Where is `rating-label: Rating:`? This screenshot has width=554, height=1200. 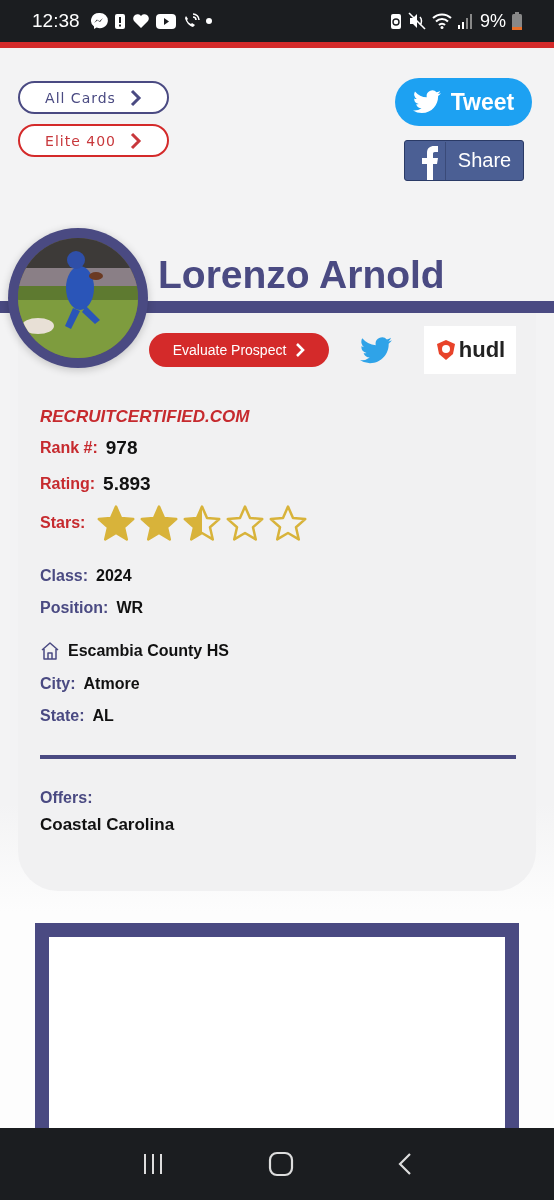
rating-label: Rating: is located at coordinates (68, 484).